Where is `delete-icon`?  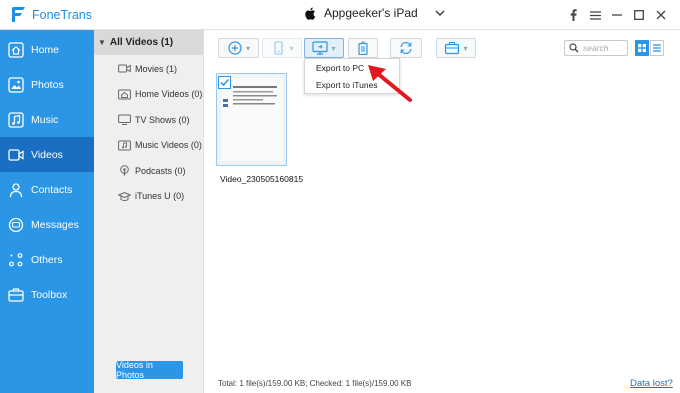
delete-icon is located at coordinates (363, 48).